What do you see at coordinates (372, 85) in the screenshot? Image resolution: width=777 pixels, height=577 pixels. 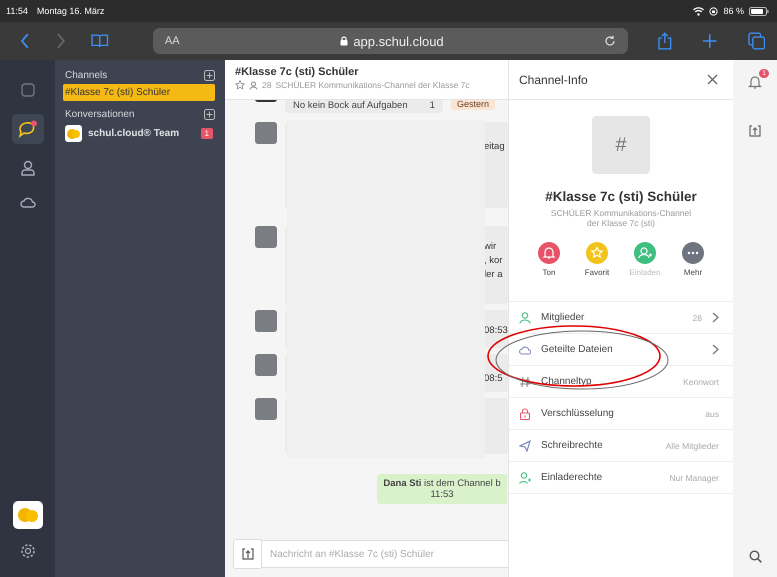 I see `channel-description: SCHÜLER Kommunikations-Channel der Klasse 7c` at bounding box center [372, 85].